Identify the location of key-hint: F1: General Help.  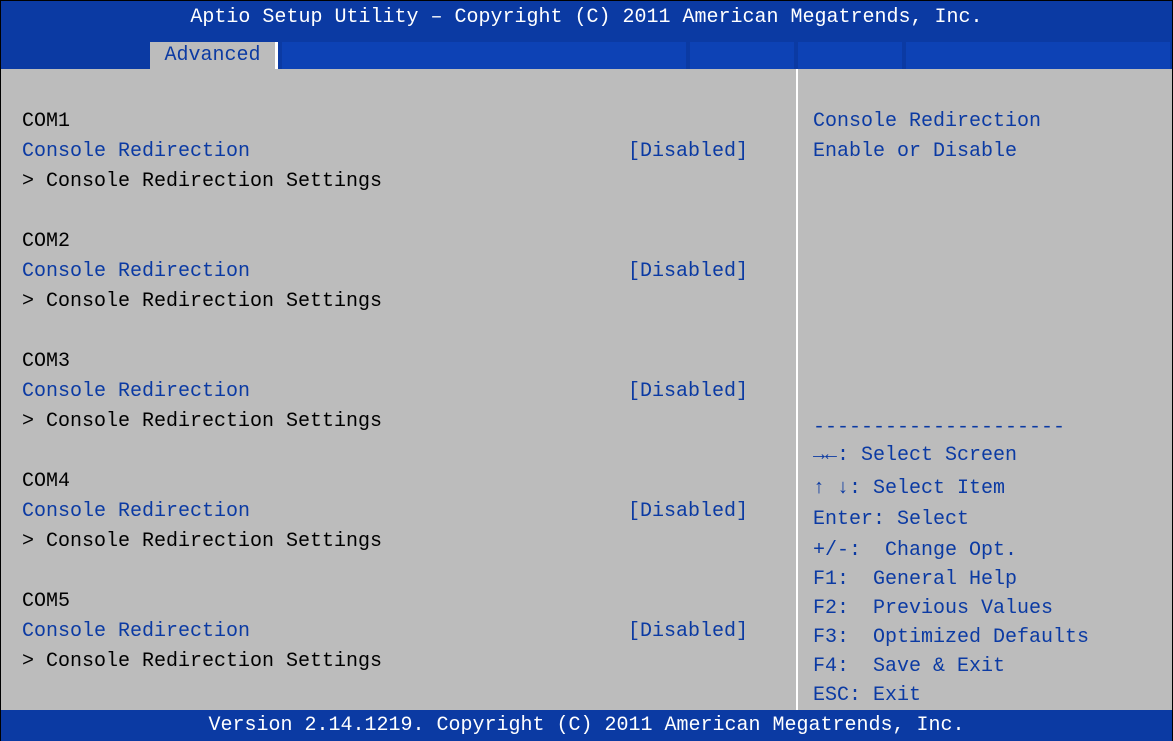
(915, 579).